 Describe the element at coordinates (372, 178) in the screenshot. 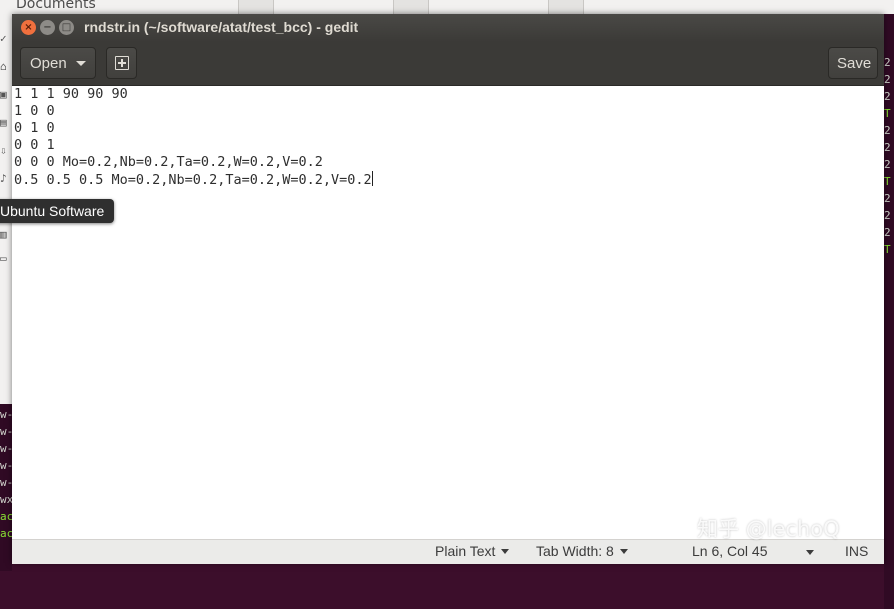

I see `text-cursor` at that location.